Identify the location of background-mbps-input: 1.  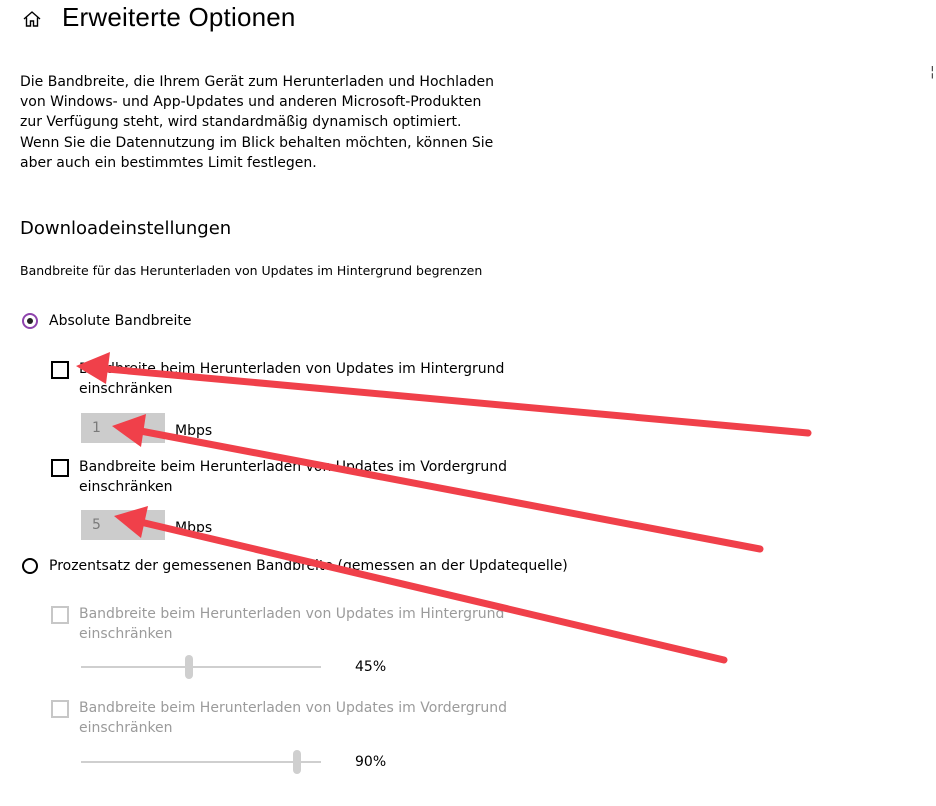
(123, 428).